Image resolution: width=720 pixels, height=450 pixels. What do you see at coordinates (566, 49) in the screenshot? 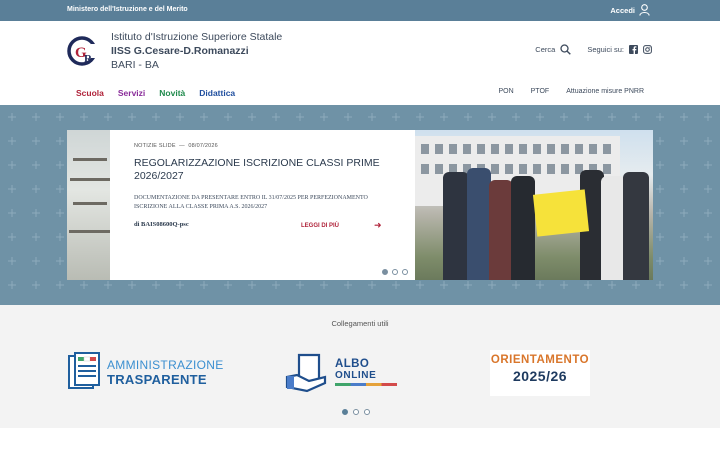
I see `search-icon` at bounding box center [566, 49].